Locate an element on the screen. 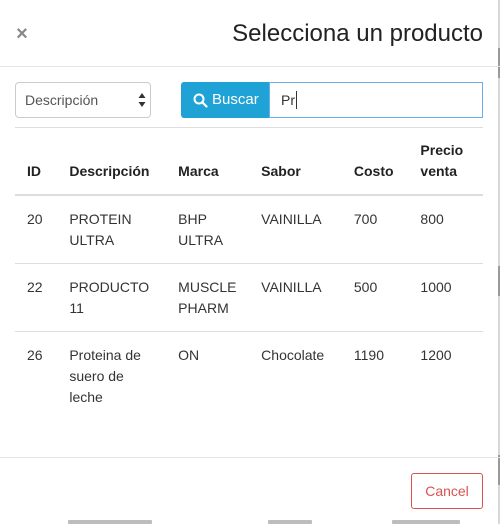 The height and width of the screenshot is (524, 500). cell-descripcion: PRODUCTO 11 is located at coordinates (112, 297).